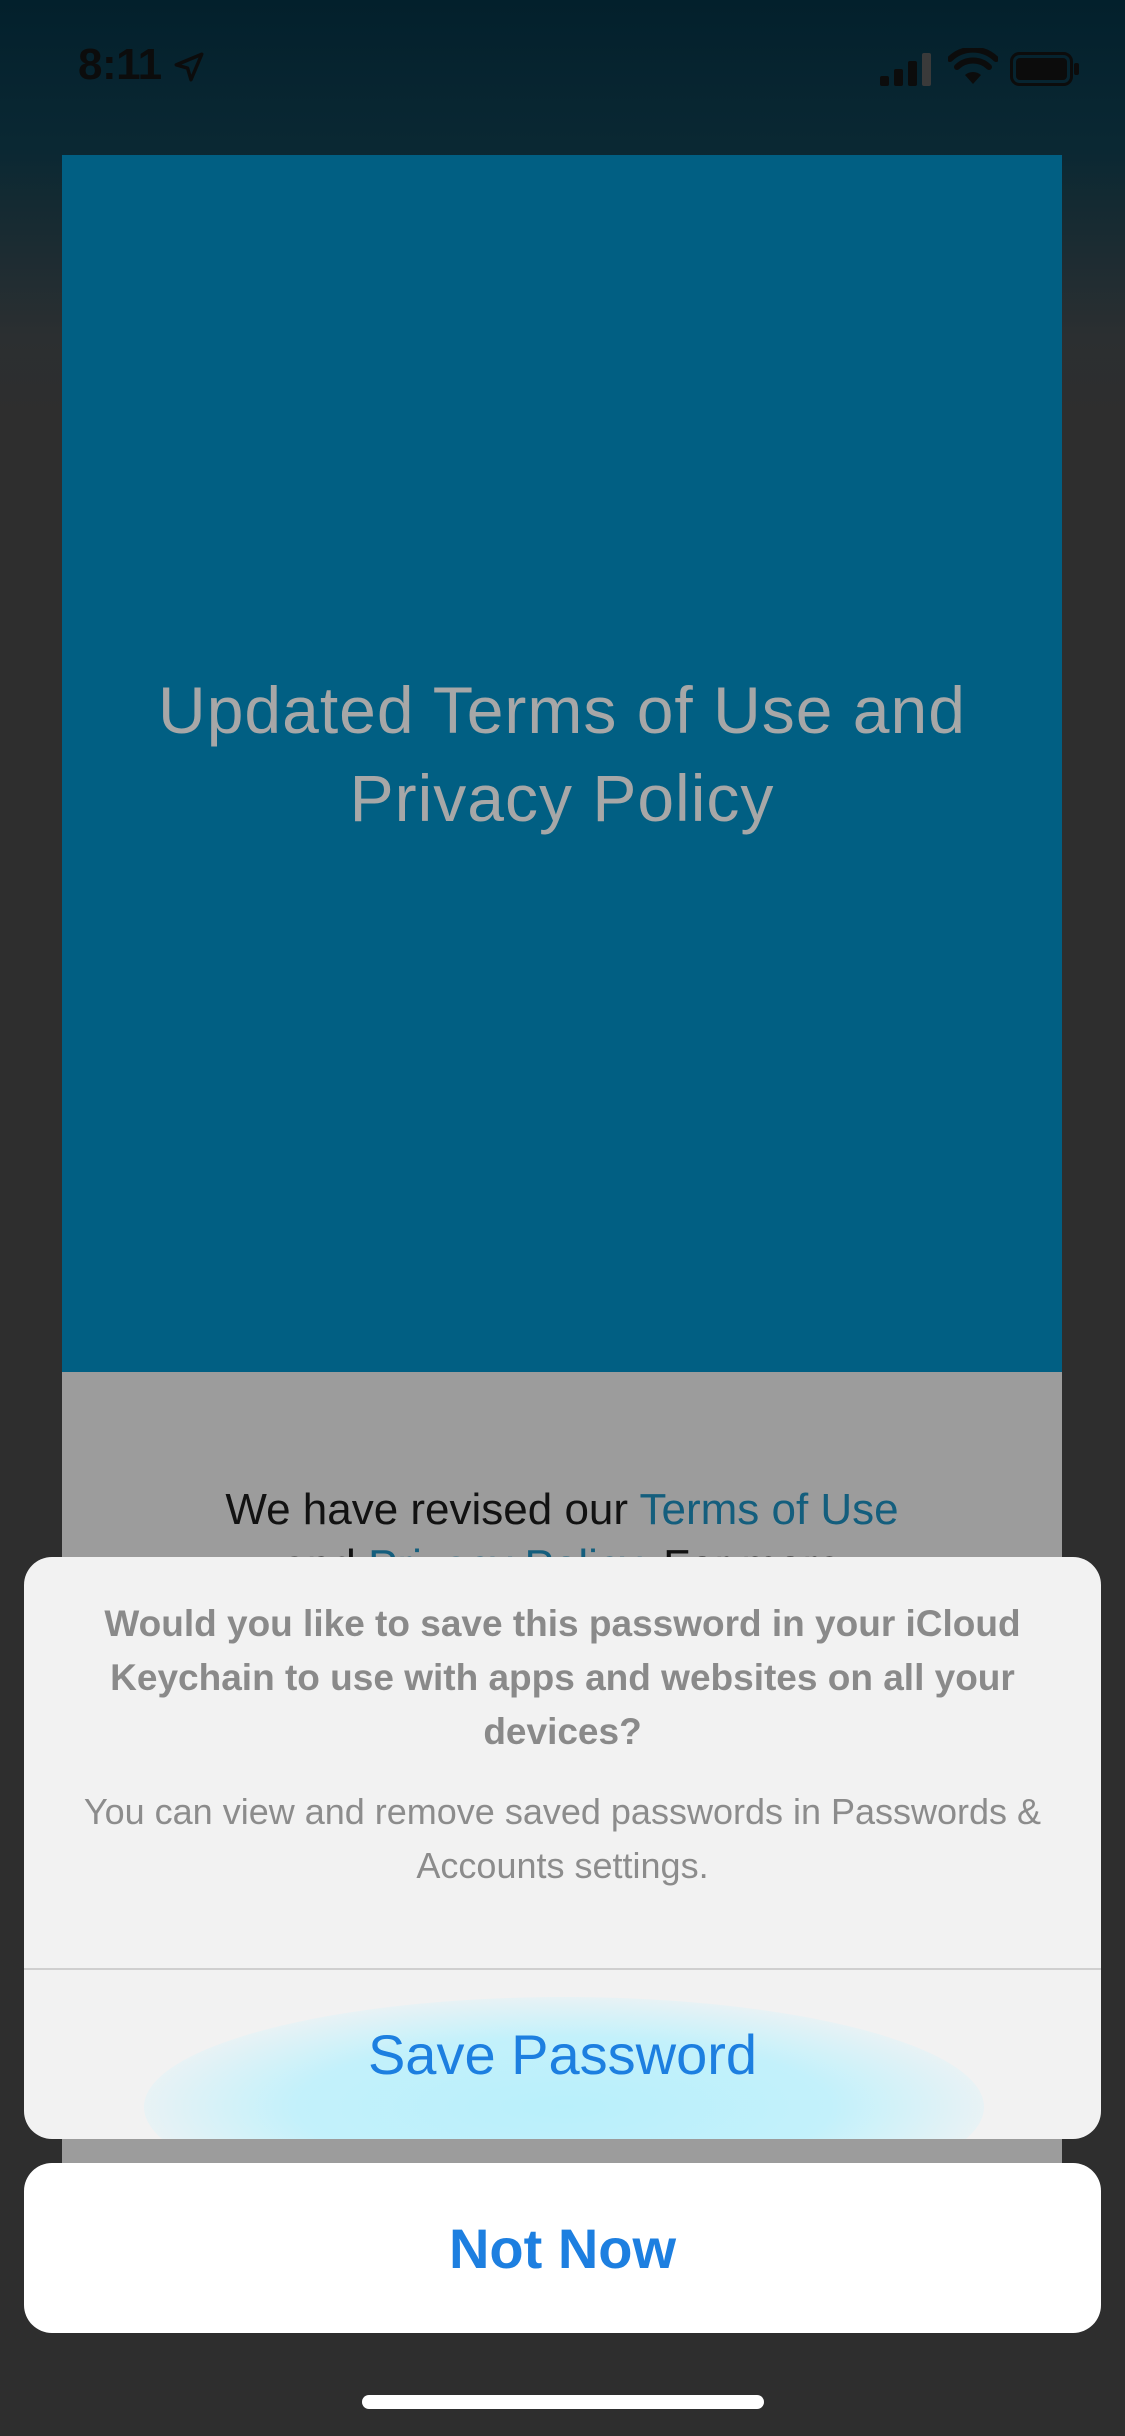 This screenshot has width=1125, height=2436. What do you see at coordinates (120, 64) in the screenshot?
I see `status-time: 8:11` at bounding box center [120, 64].